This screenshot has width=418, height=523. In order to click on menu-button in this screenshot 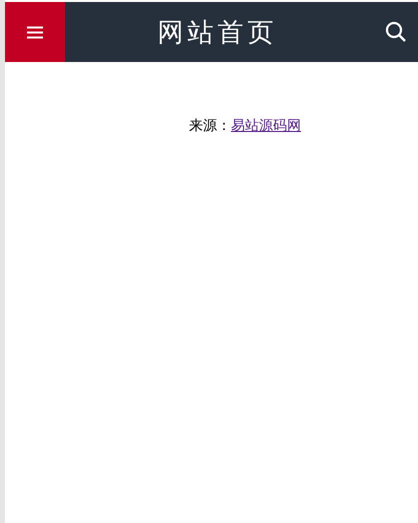, I will do `click(35, 32)`.